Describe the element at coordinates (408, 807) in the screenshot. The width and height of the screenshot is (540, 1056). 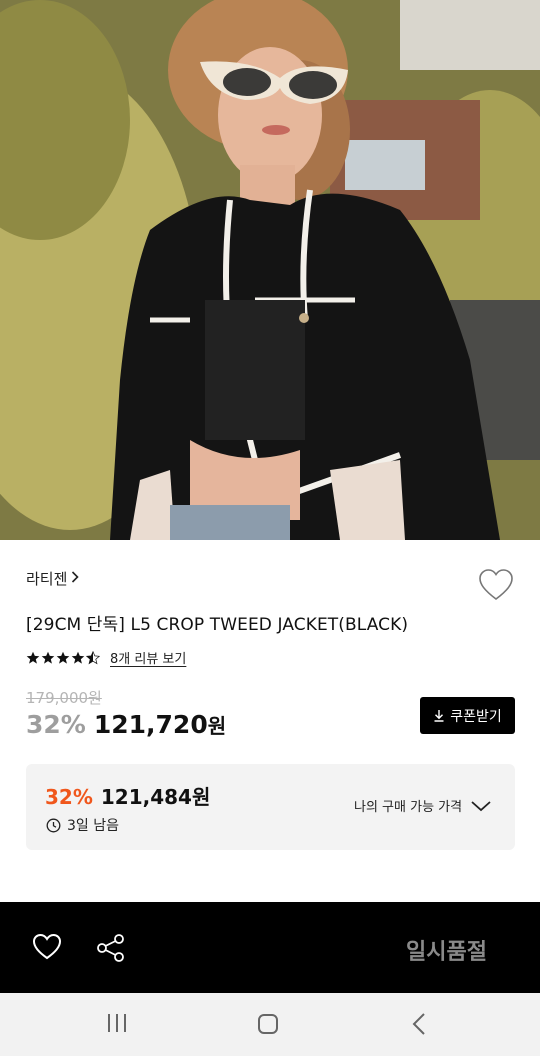
I see `my-price-label: 나의 구매 가능 가격` at that location.